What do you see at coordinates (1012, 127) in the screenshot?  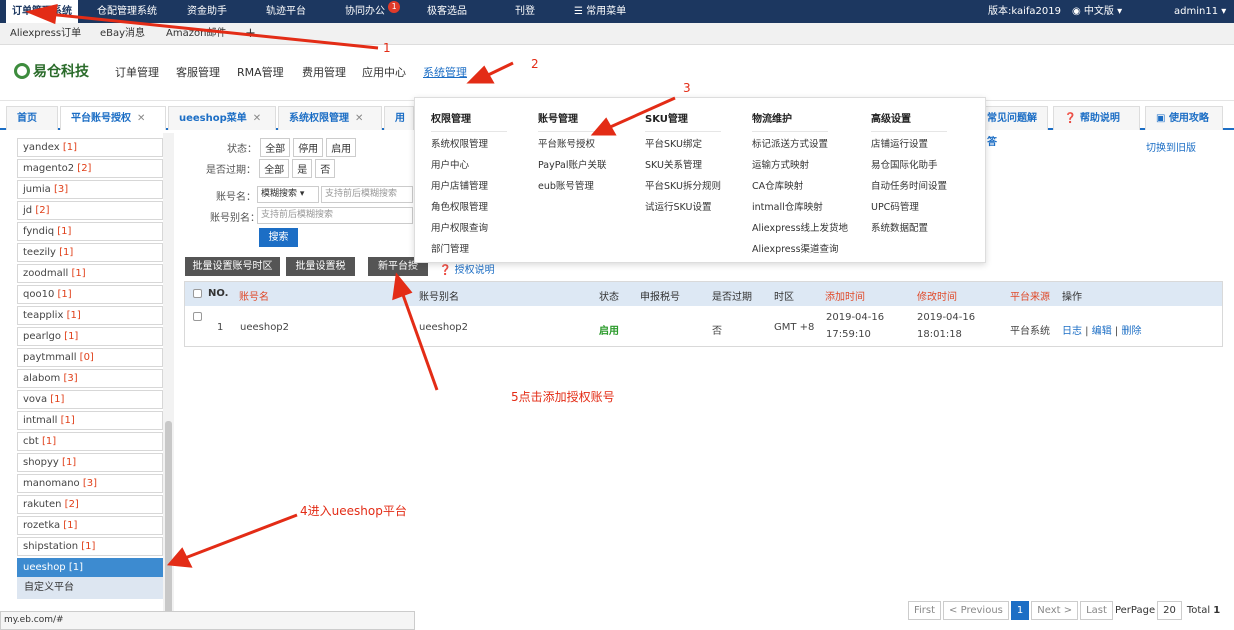 I see `tab-faq: 常见问题解答` at bounding box center [1012, 127].